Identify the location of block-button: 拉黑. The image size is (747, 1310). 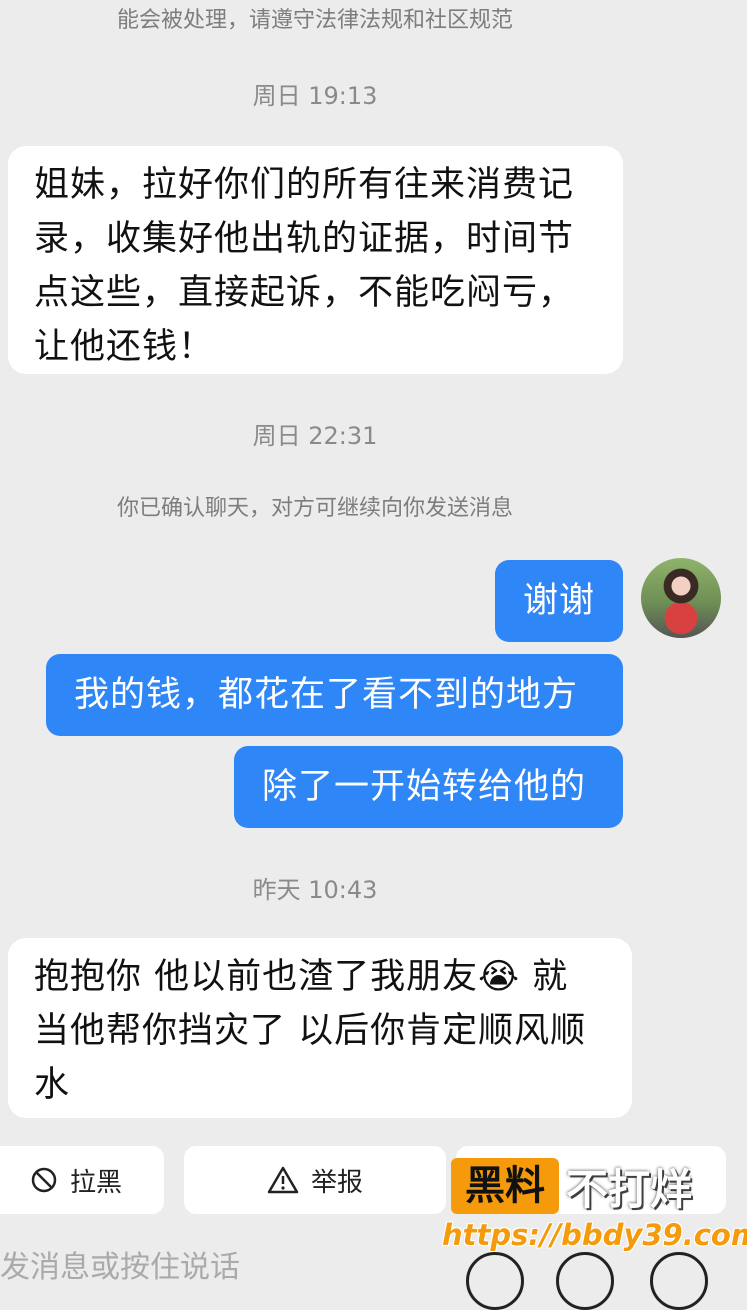
(82, 1180).